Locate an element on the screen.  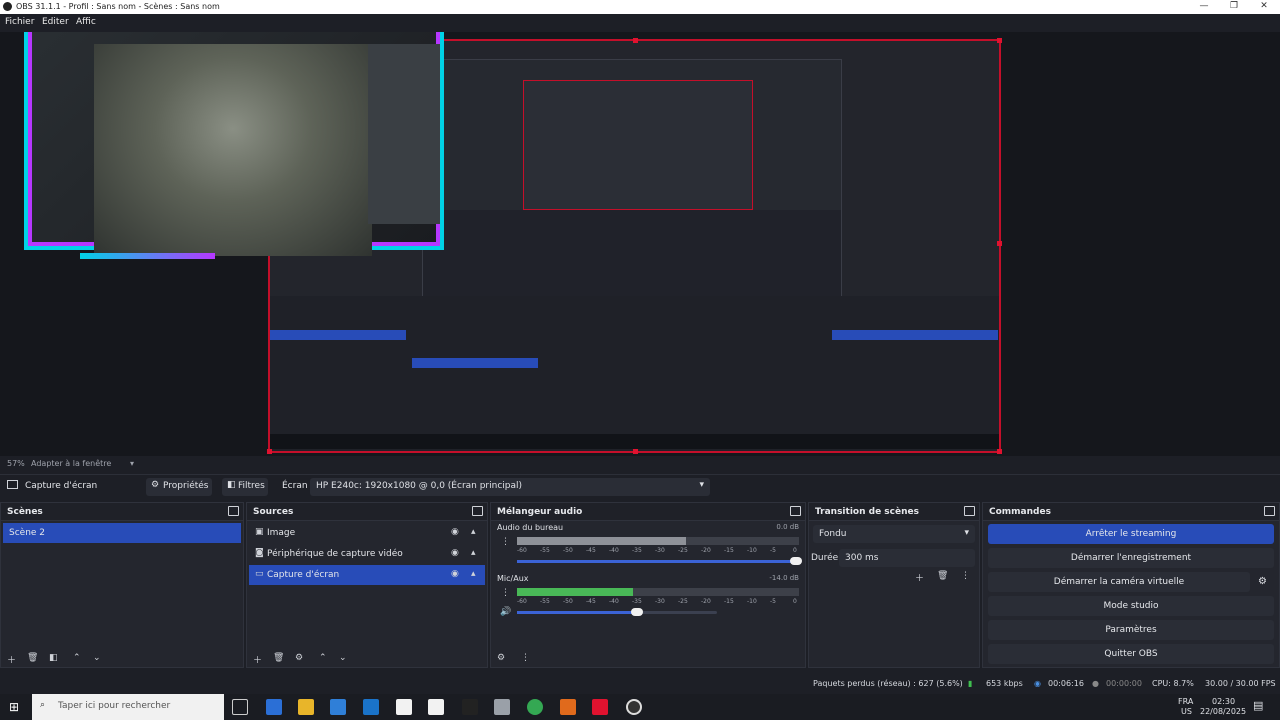
speaker-icon: 🔊 is located at coordinates (505, 612).